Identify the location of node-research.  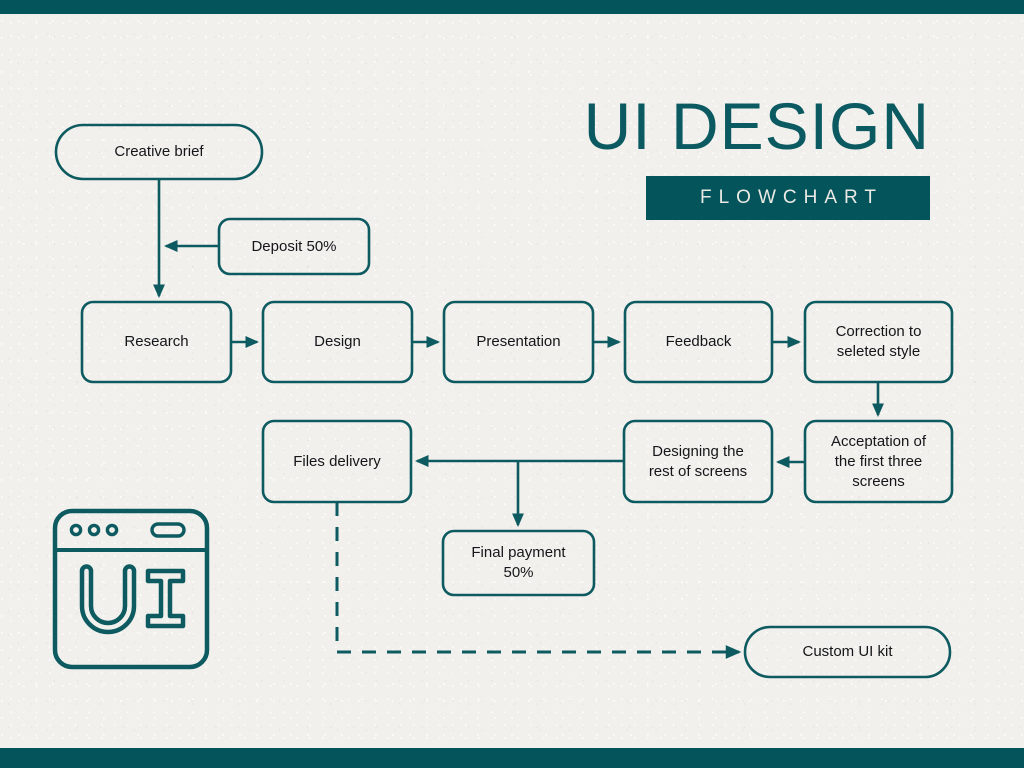
(156, 342).